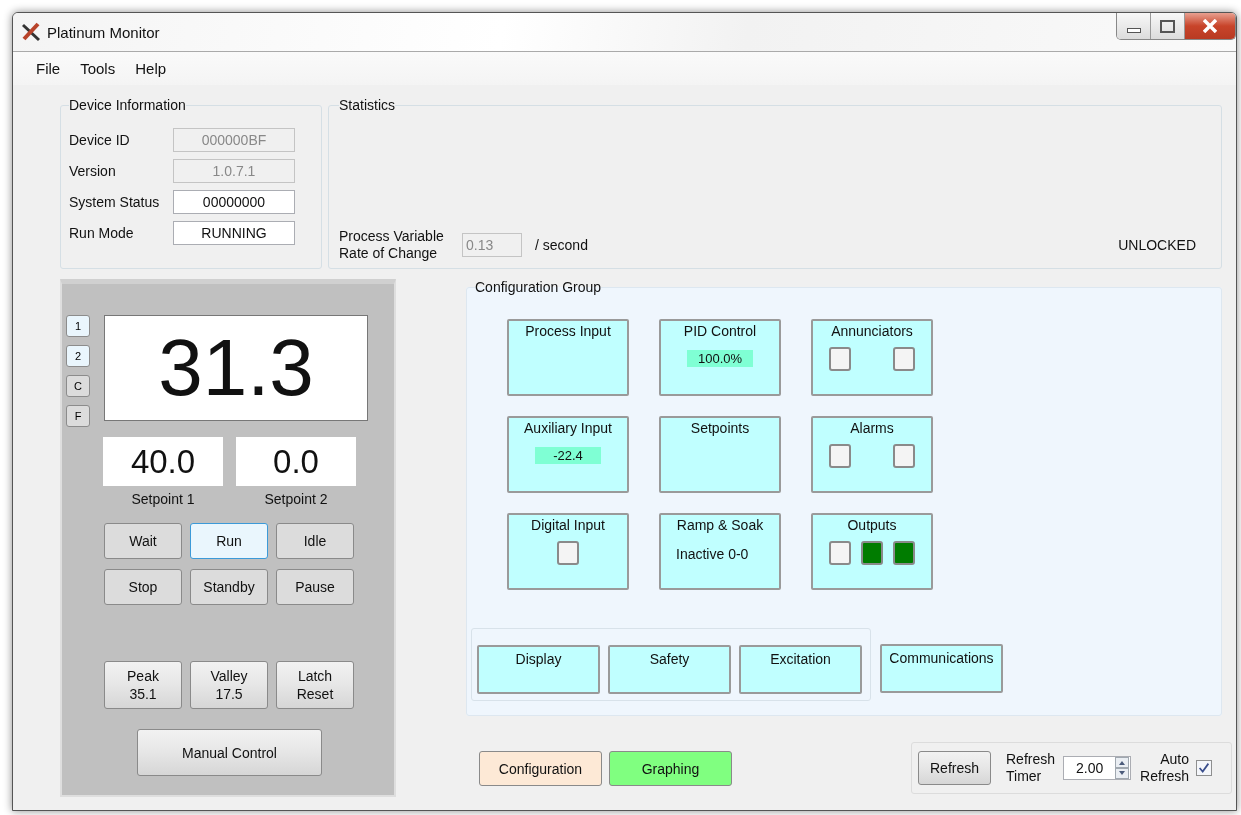 The image size is (1241, 815). What do you see at coordinates (78, 356) in the screenshot?
I see `channel-key: 2` at bounding box center [78, 356].